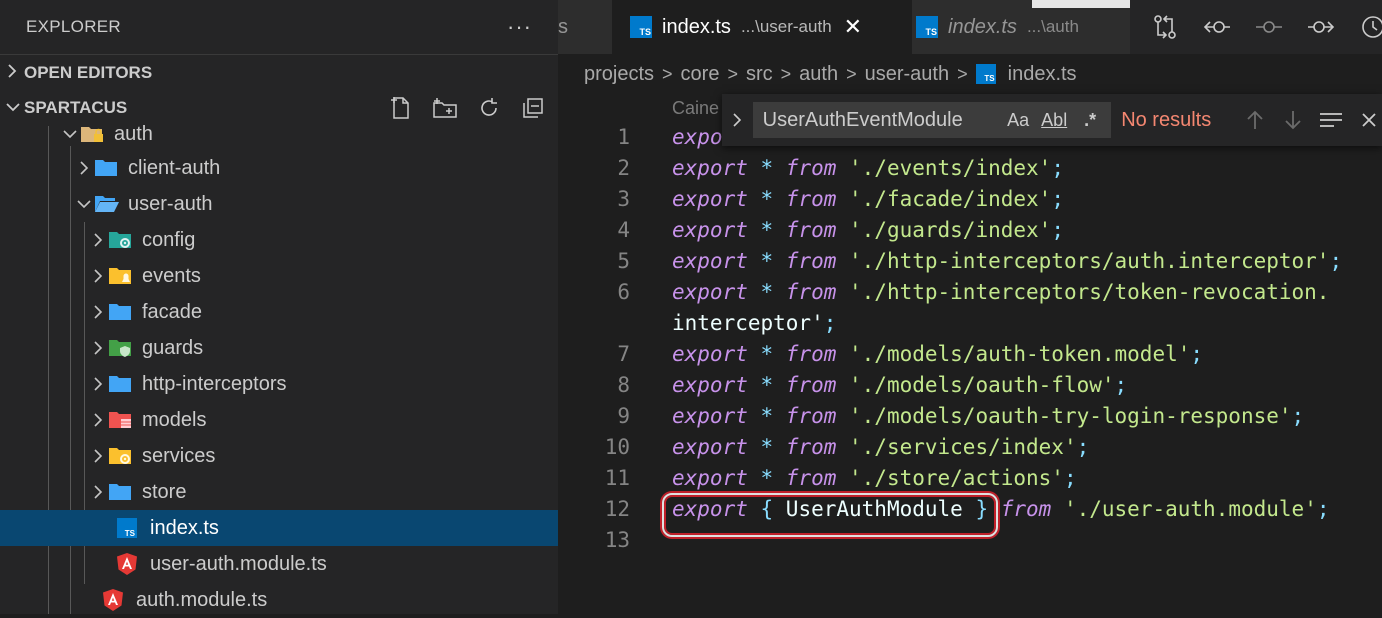 The image size is (1382, 618). What do you see at coordinates (970, 168) in the screenshot?
I see `code-line: 2 export * from './events/index';` at bounding box center [970, 168].